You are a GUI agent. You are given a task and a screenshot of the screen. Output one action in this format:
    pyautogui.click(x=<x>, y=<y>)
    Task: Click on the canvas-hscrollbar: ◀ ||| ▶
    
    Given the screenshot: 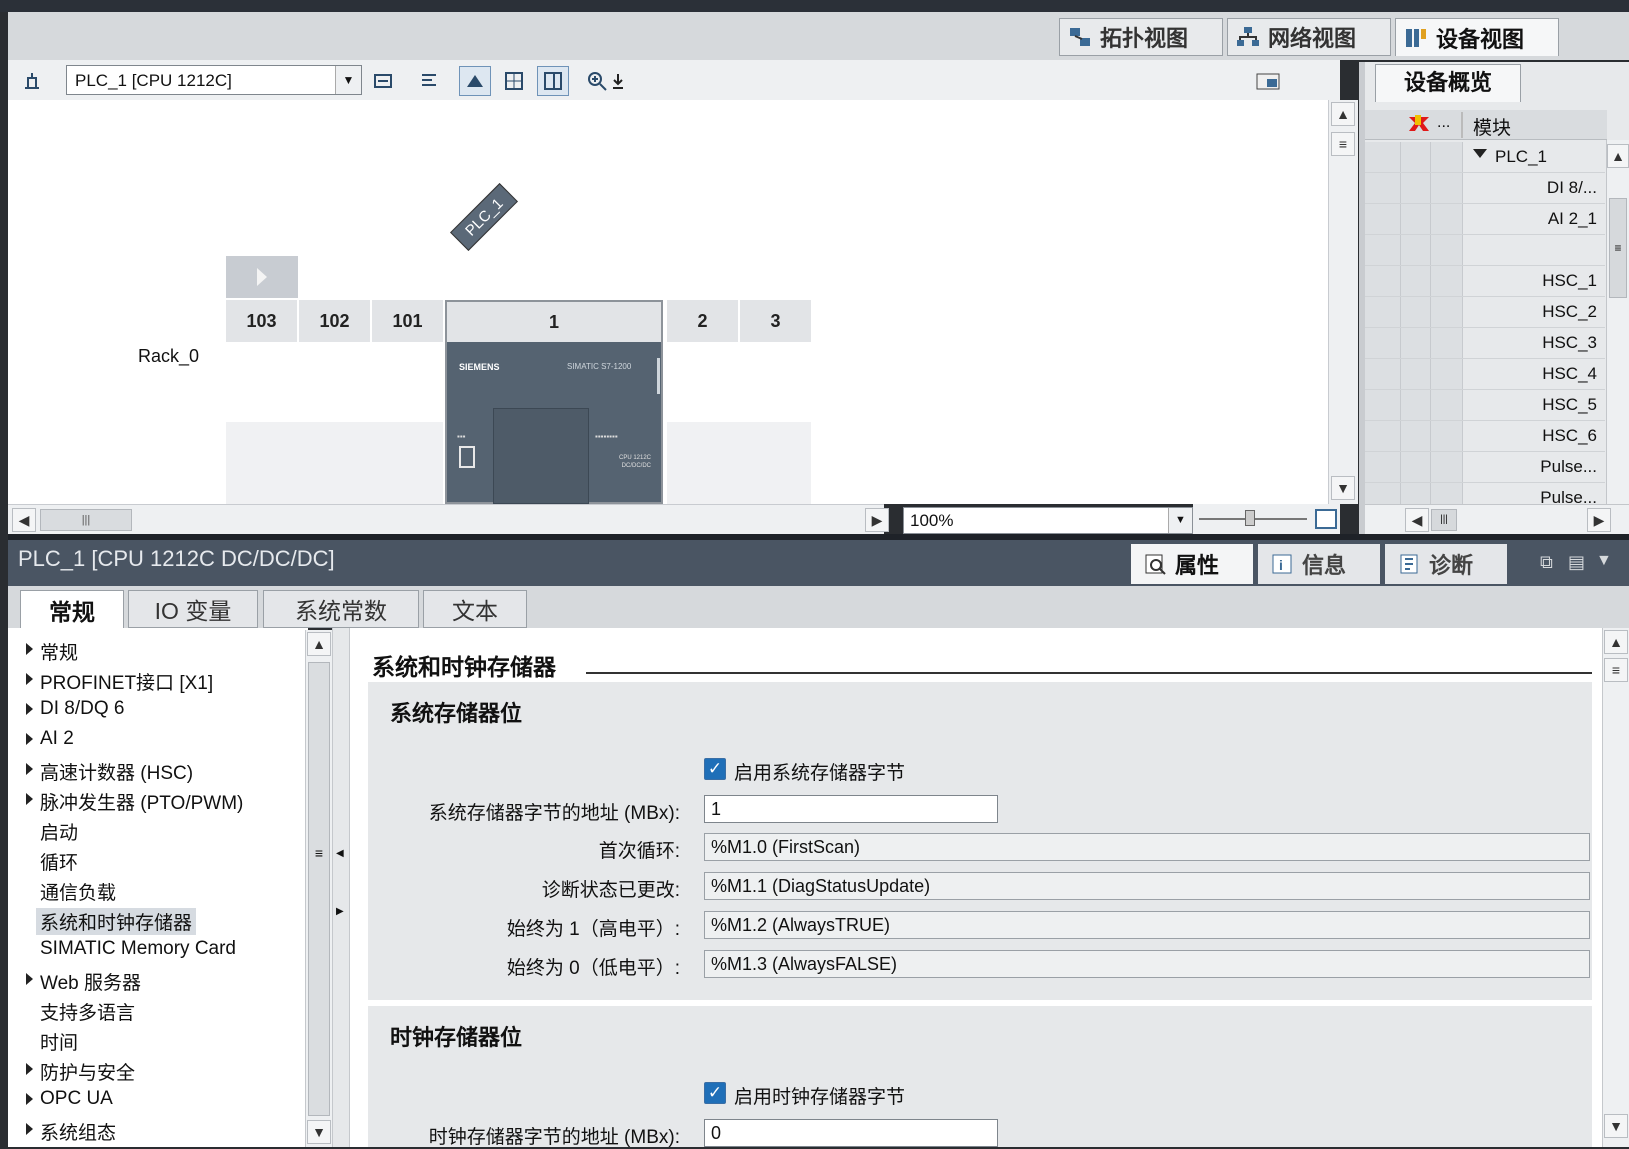 What is the action you would take?
    pyautogui.click(x=448, y=519)
    